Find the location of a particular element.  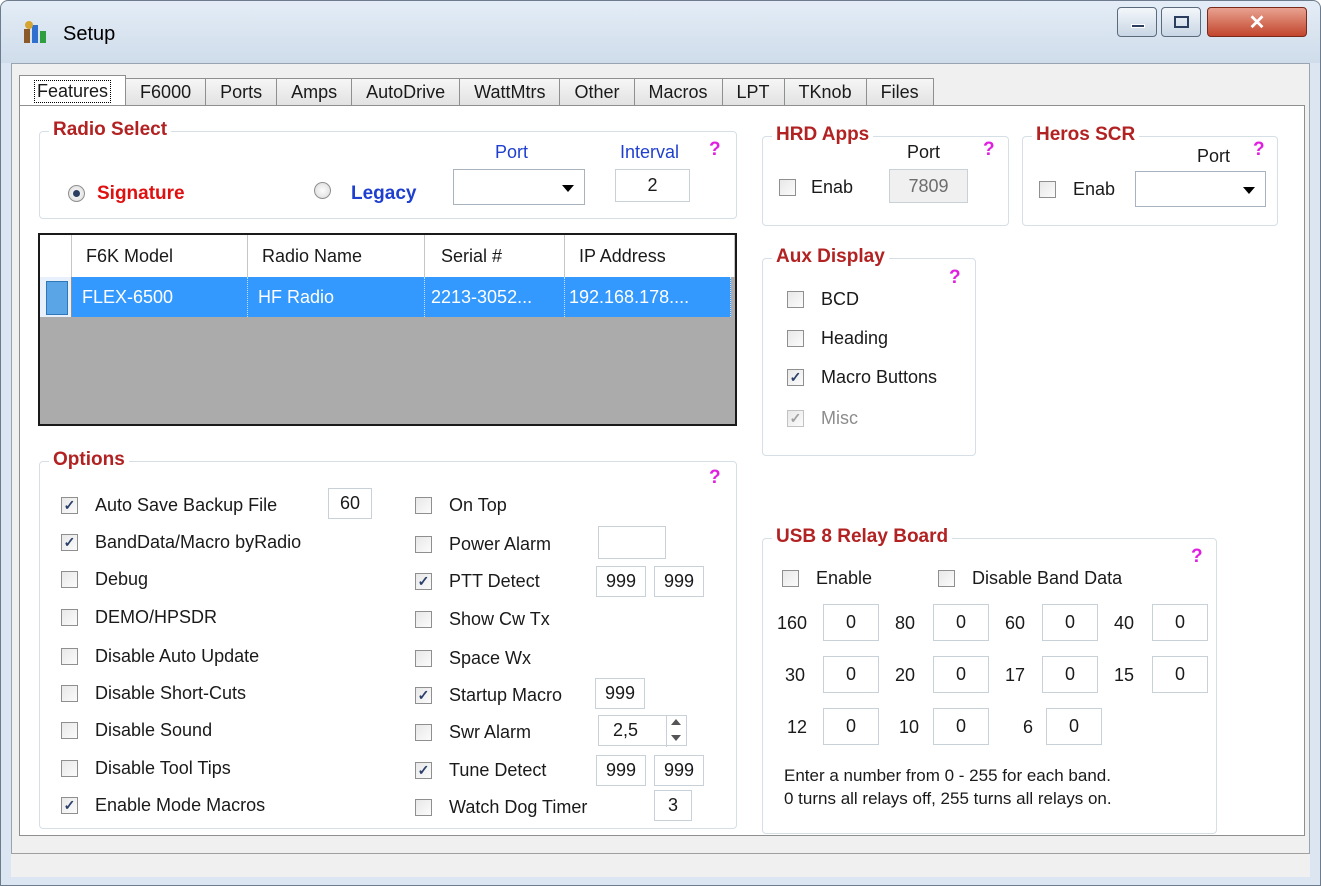

tab-lpt: LPT is located at coordinates (753, 92).